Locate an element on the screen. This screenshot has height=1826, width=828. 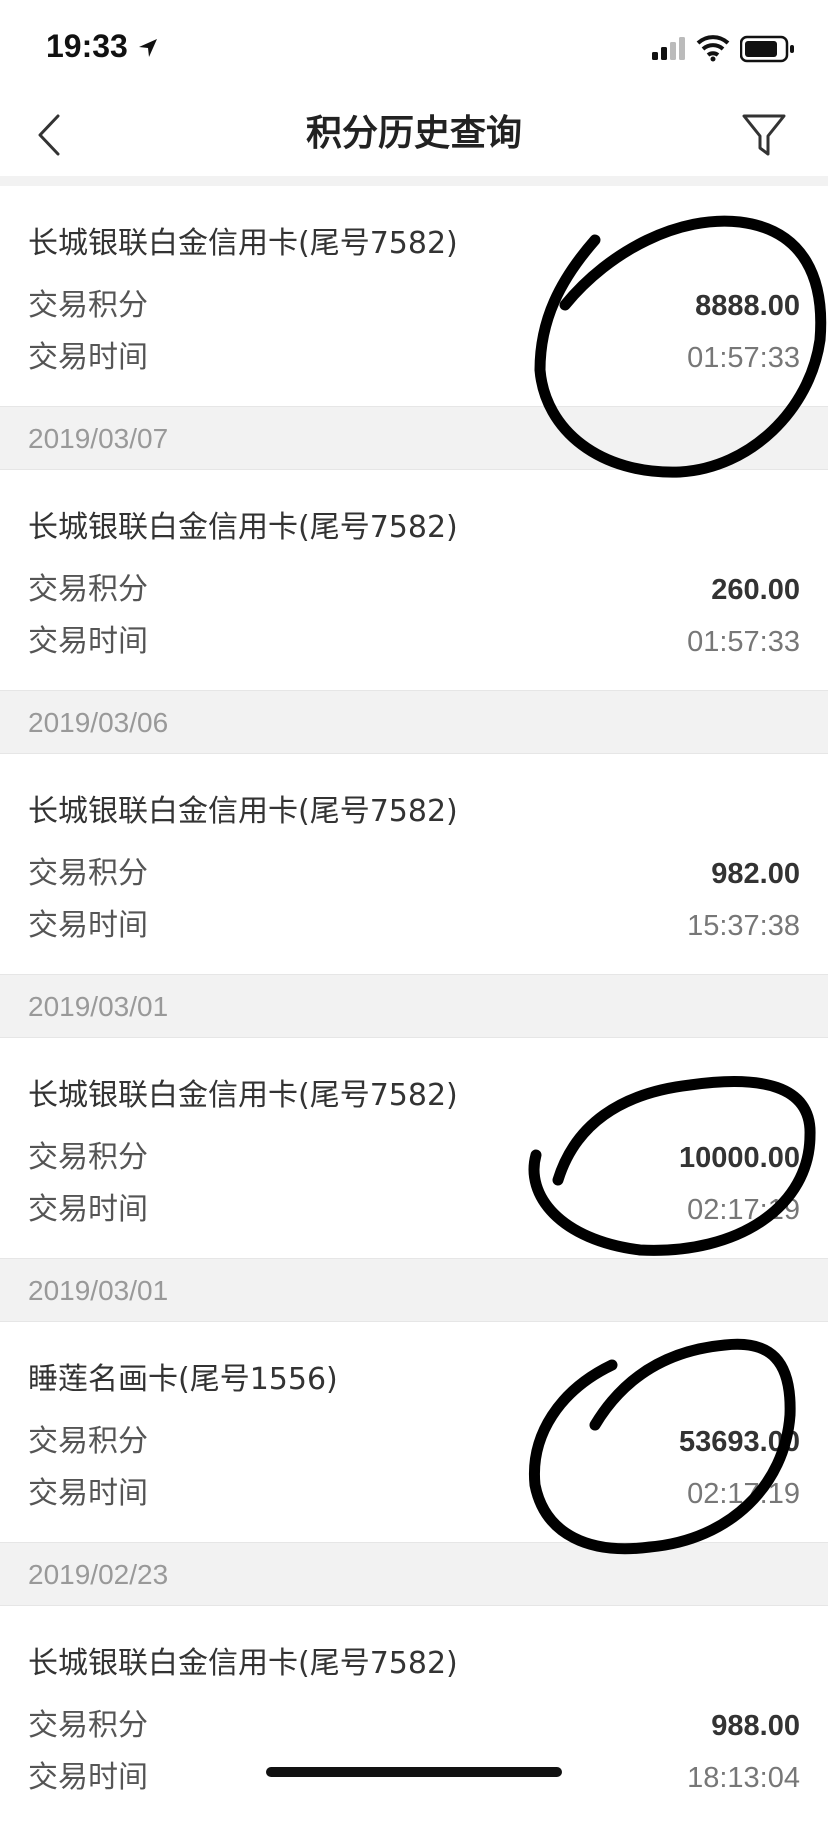
points-value: 8888.00 is located at coordinates (747, 306).